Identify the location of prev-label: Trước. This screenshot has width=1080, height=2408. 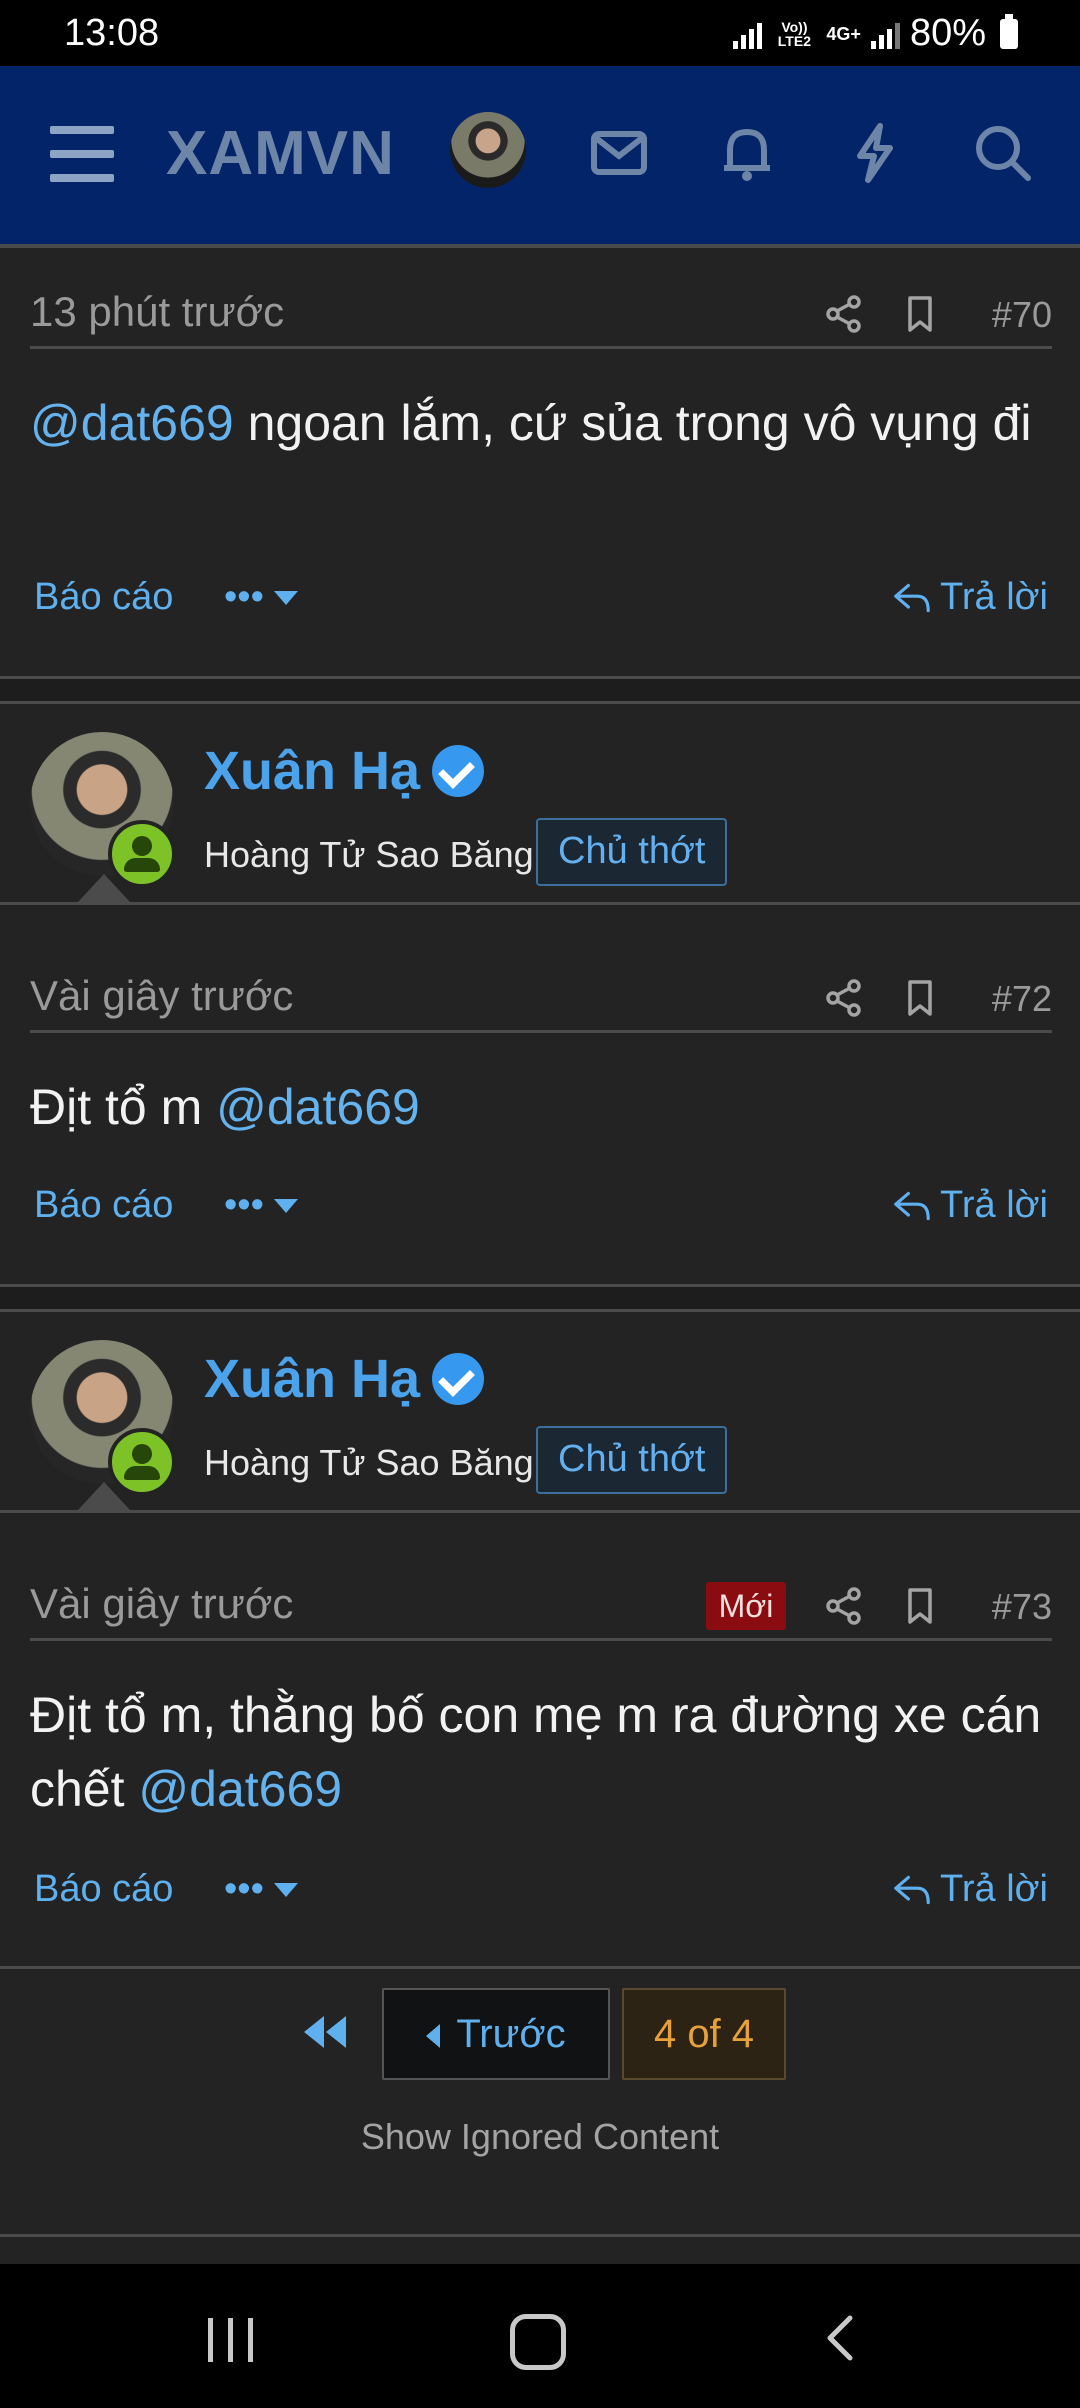
(511, 2034).